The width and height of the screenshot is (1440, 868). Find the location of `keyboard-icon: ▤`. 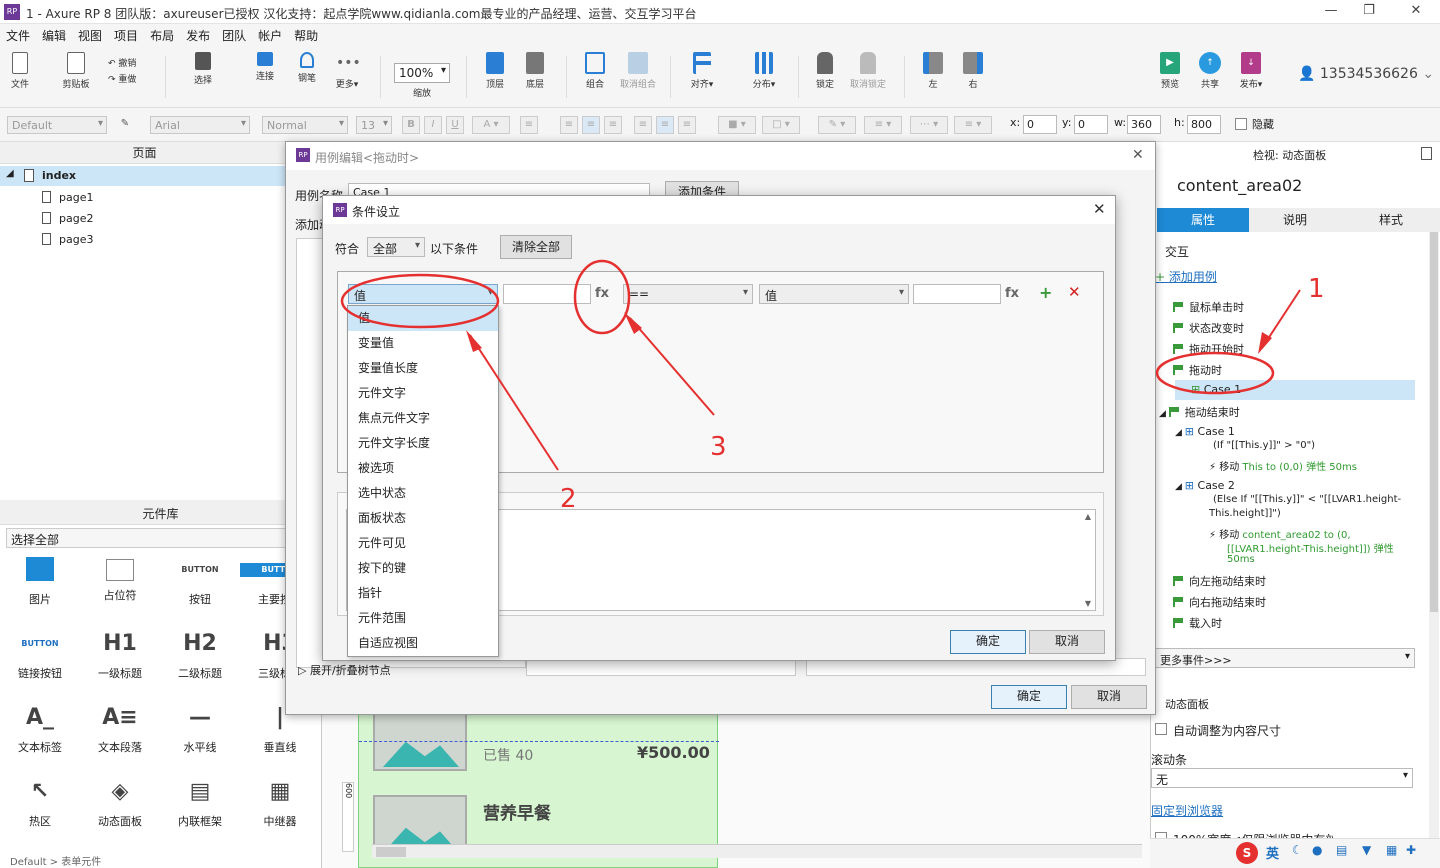

keyboard-icon: ▤ is located at coordinates (1341, 850).